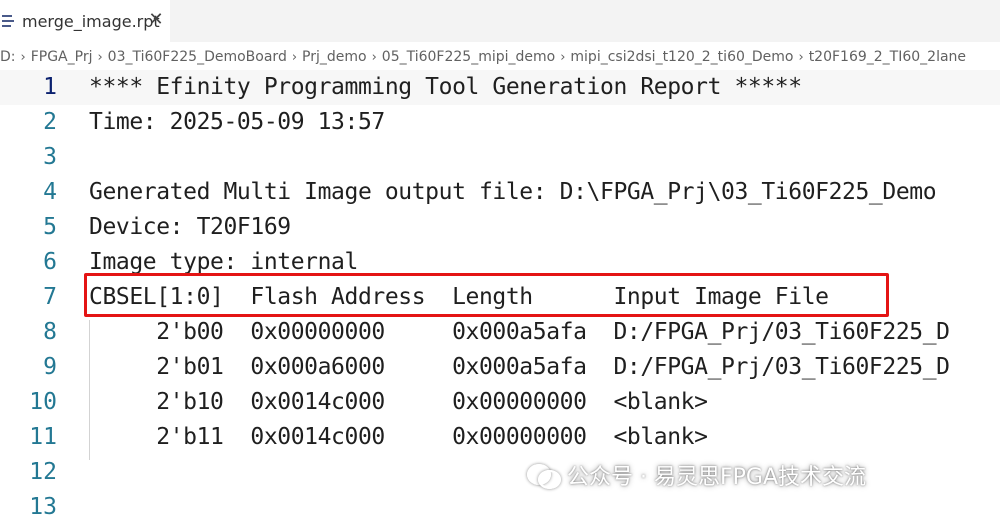 Image resolution: width=1000 pixels, height=525 pixels. What do you see at coordinates (43, 402) in the screenshot?
I see `line-number: 10` at bounding box center [43, 402].